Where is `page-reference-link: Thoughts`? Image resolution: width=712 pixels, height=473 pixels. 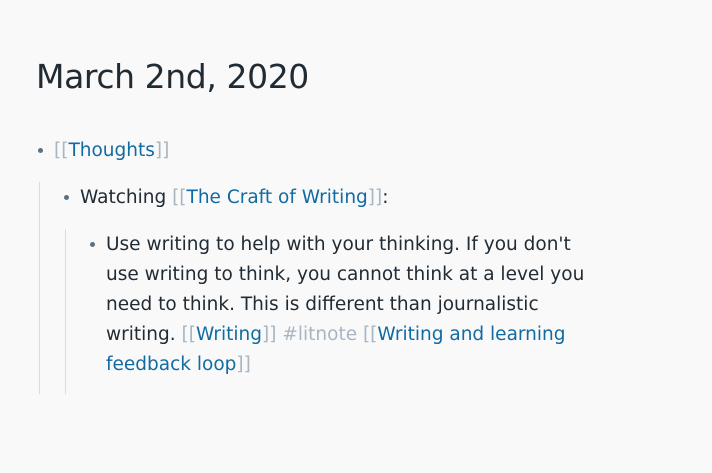 page-reference-link: Thoughts is located at coordinates (111, 150).